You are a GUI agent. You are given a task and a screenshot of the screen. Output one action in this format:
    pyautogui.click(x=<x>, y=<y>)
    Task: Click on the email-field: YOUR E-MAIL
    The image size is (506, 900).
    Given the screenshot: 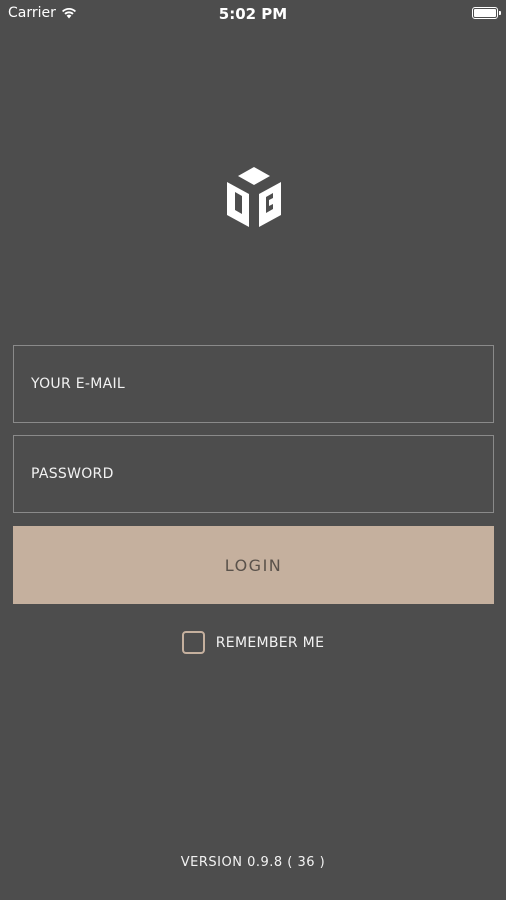 What is the action you would take?
    pyautogui.click(x=253, y=384)
    